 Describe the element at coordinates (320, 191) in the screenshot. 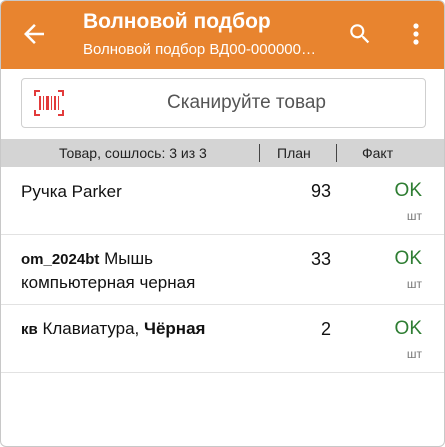

I see `item-plan: 93` at that location.